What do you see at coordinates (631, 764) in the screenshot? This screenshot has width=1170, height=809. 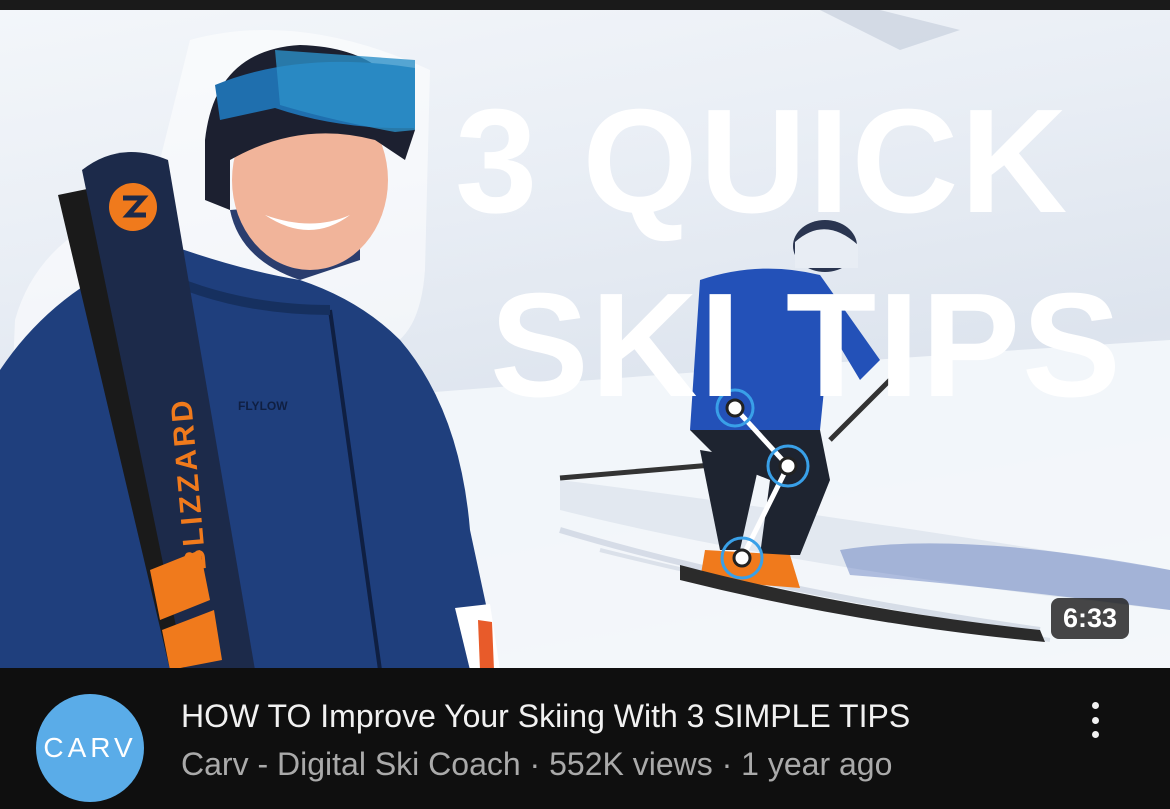 I see `view-count: 552K views` at bounding box center [631, 764].